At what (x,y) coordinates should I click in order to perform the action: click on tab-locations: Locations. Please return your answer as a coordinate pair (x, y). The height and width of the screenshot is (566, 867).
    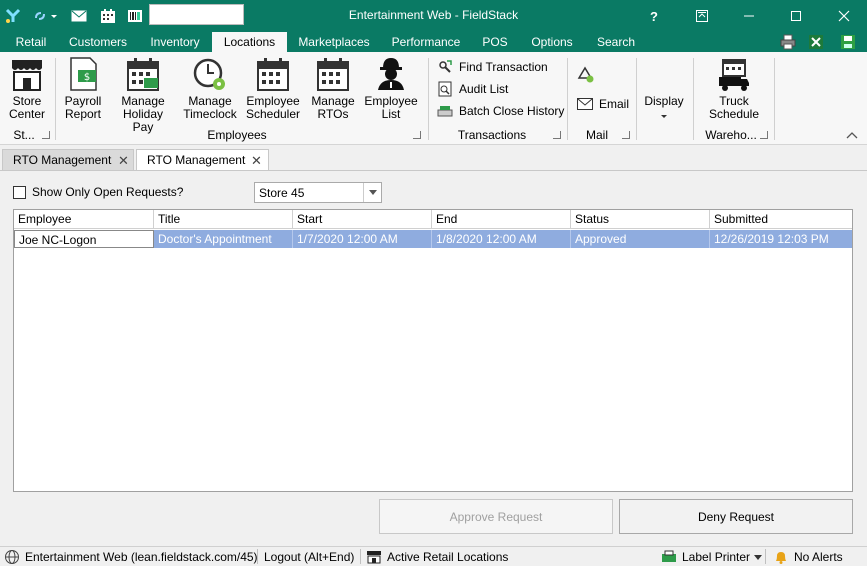
    Looking at the image, I should click on (249, 42).